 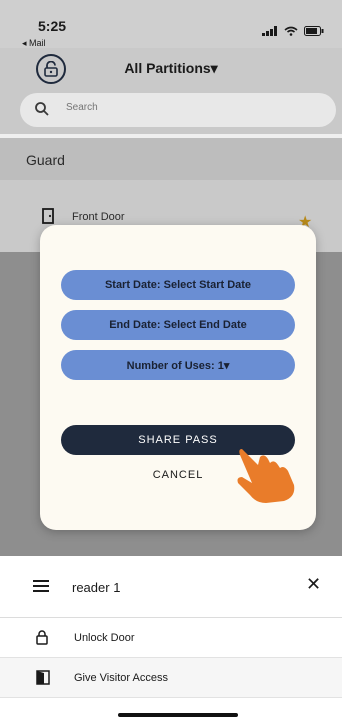 What do you see at coordinates (121, 678) in the screenshot?
I see `sheet-item-label: Give Visitor Access` at bounding box center [121, 678].